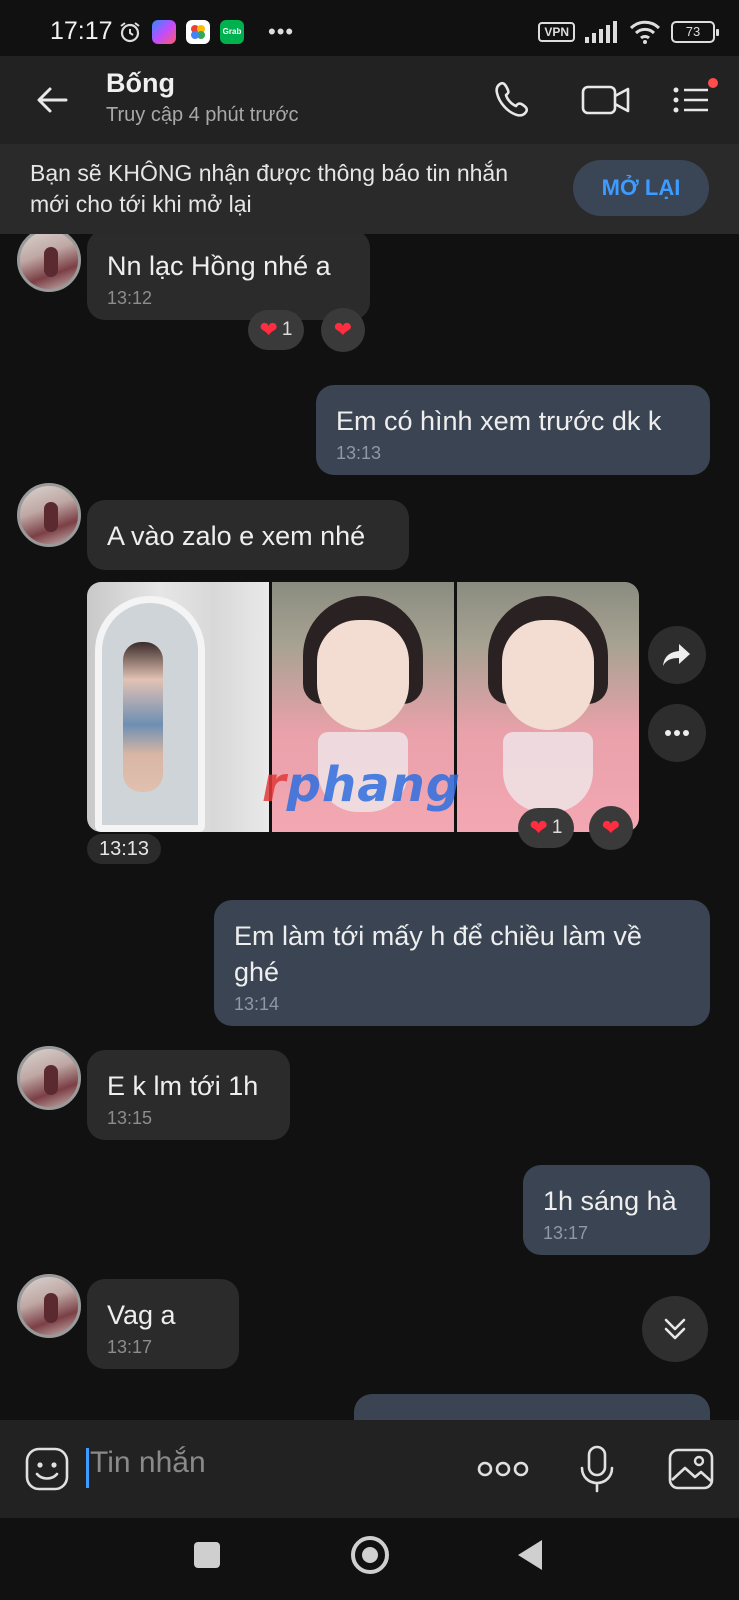  What do you see at coordinates (695, 32) in the screenshot?
I see `battery-icon: 73` at bounding box center [695, 32].